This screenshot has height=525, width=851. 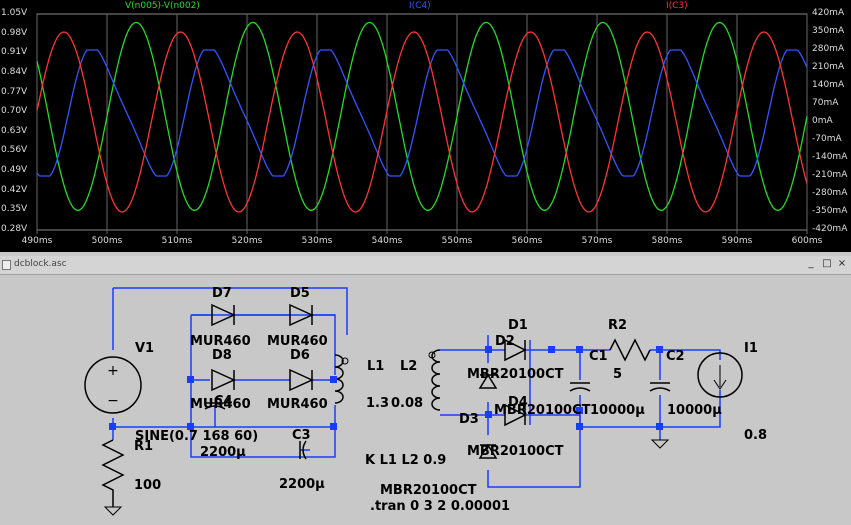 I want to click on label-r1-value: 100, so click(x=147, y=485).